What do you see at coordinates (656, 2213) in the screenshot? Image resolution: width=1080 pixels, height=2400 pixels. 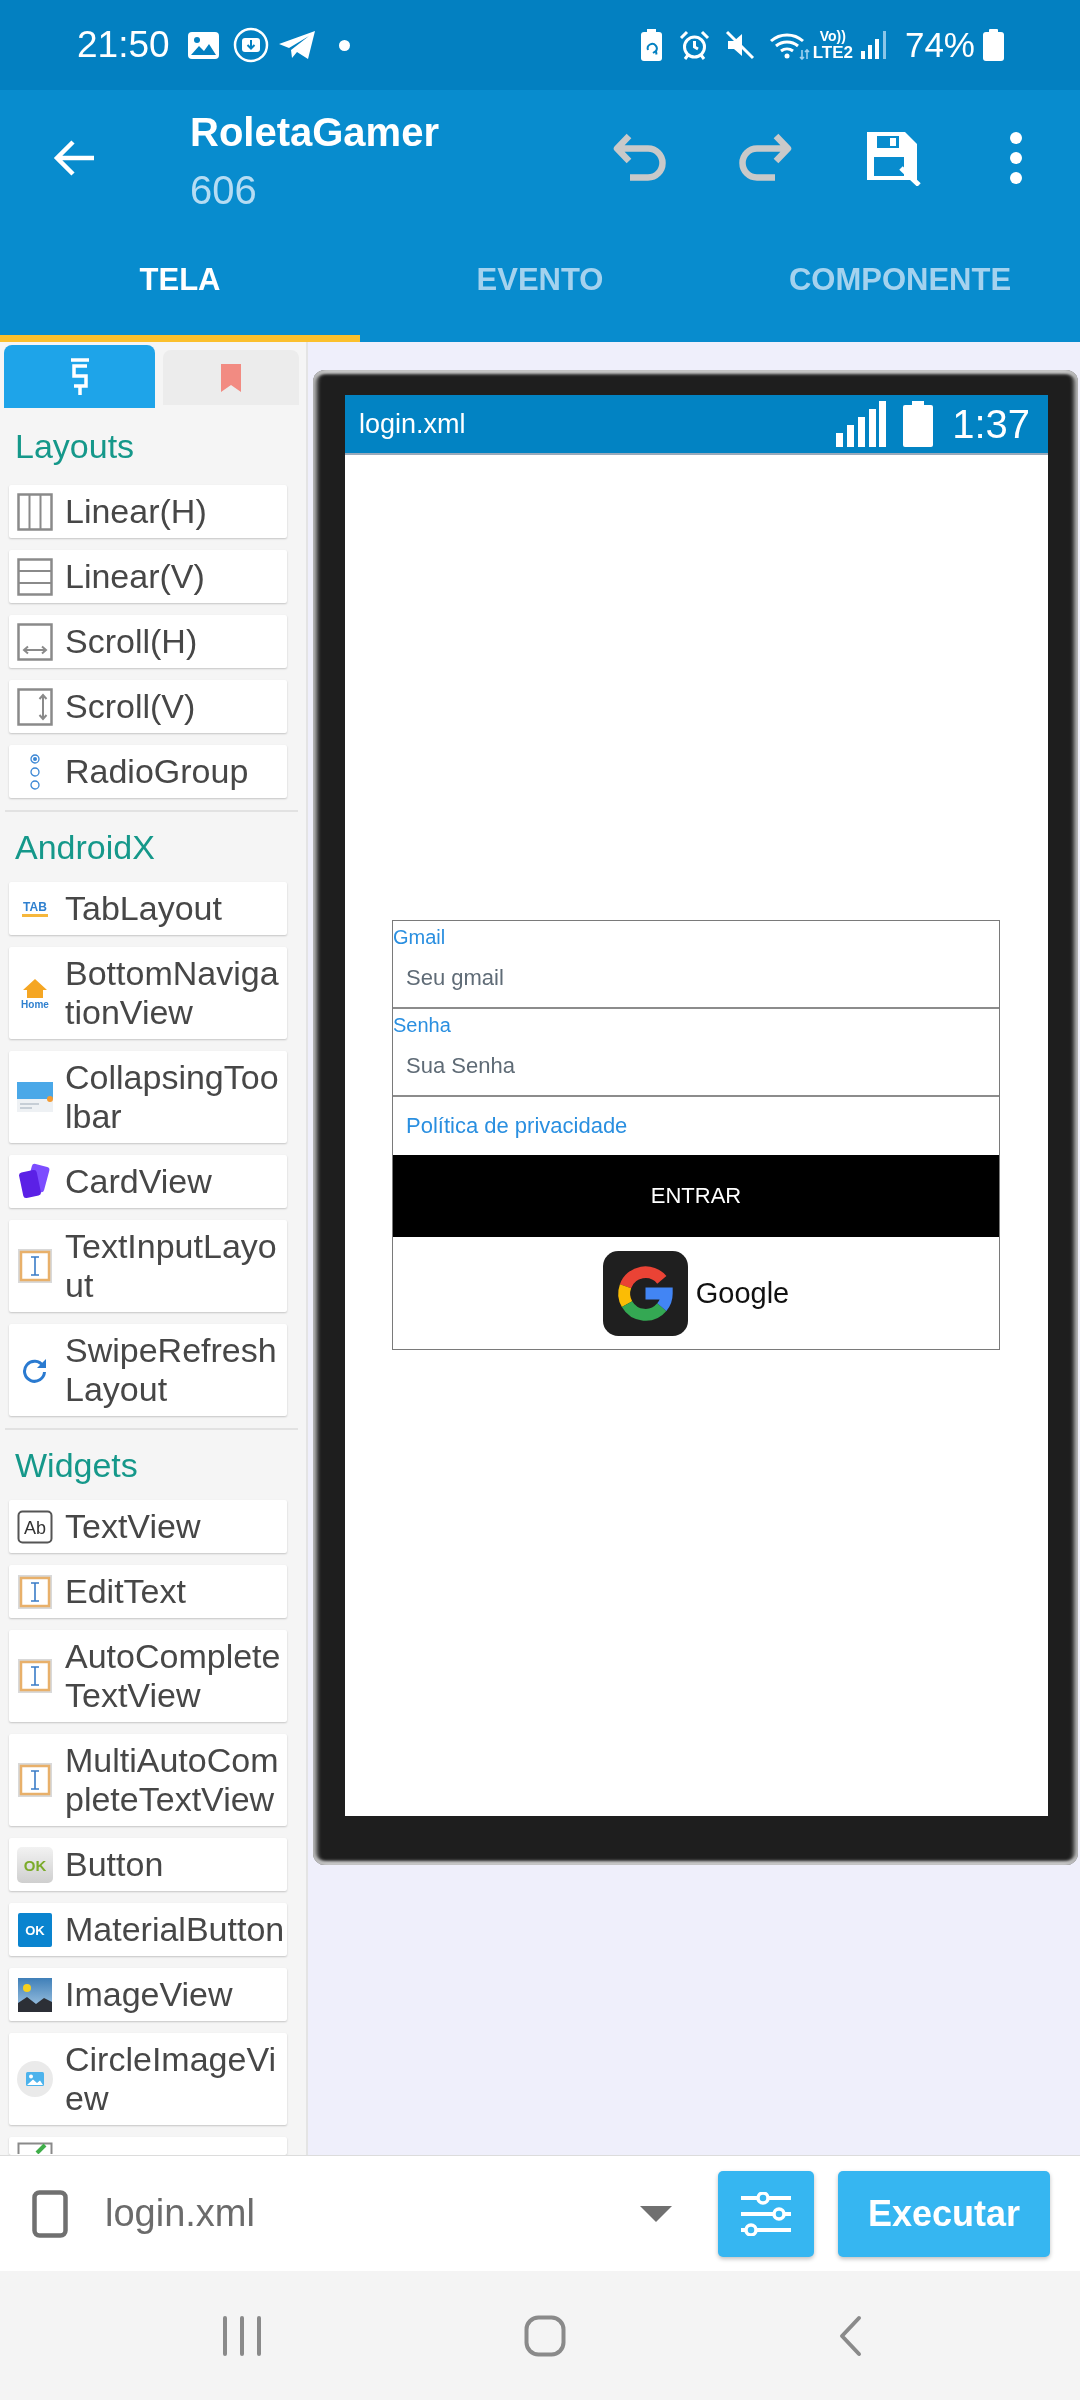 I see `caret-icon` at bounding box center [656, 2213].